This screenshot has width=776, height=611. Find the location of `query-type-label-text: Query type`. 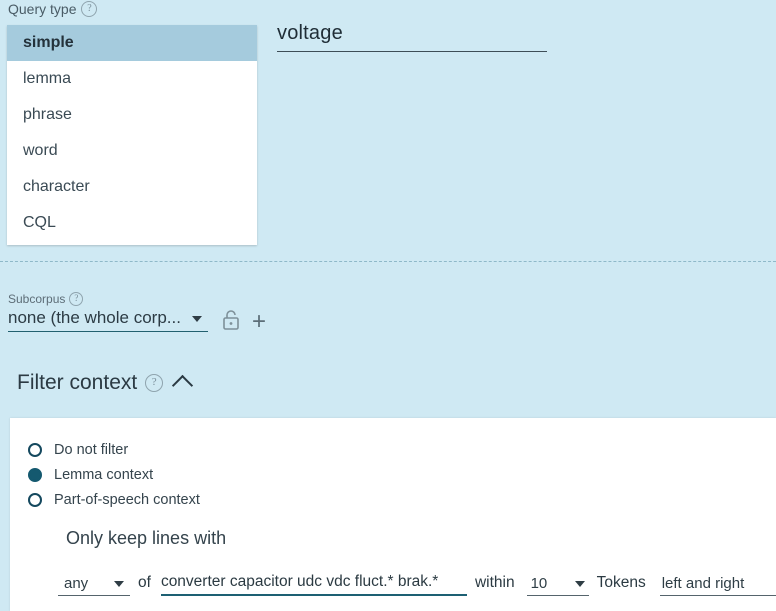

query-type-label-text: Query type is located at coordinates (42, 9).